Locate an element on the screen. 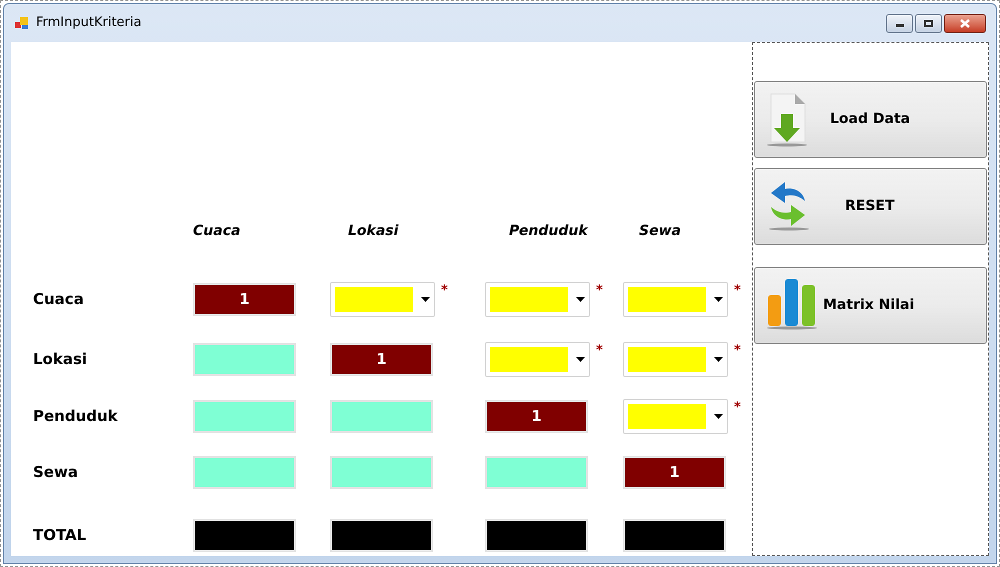 The image size is (1000, 567). close-button is located at coordinates (965, 23).